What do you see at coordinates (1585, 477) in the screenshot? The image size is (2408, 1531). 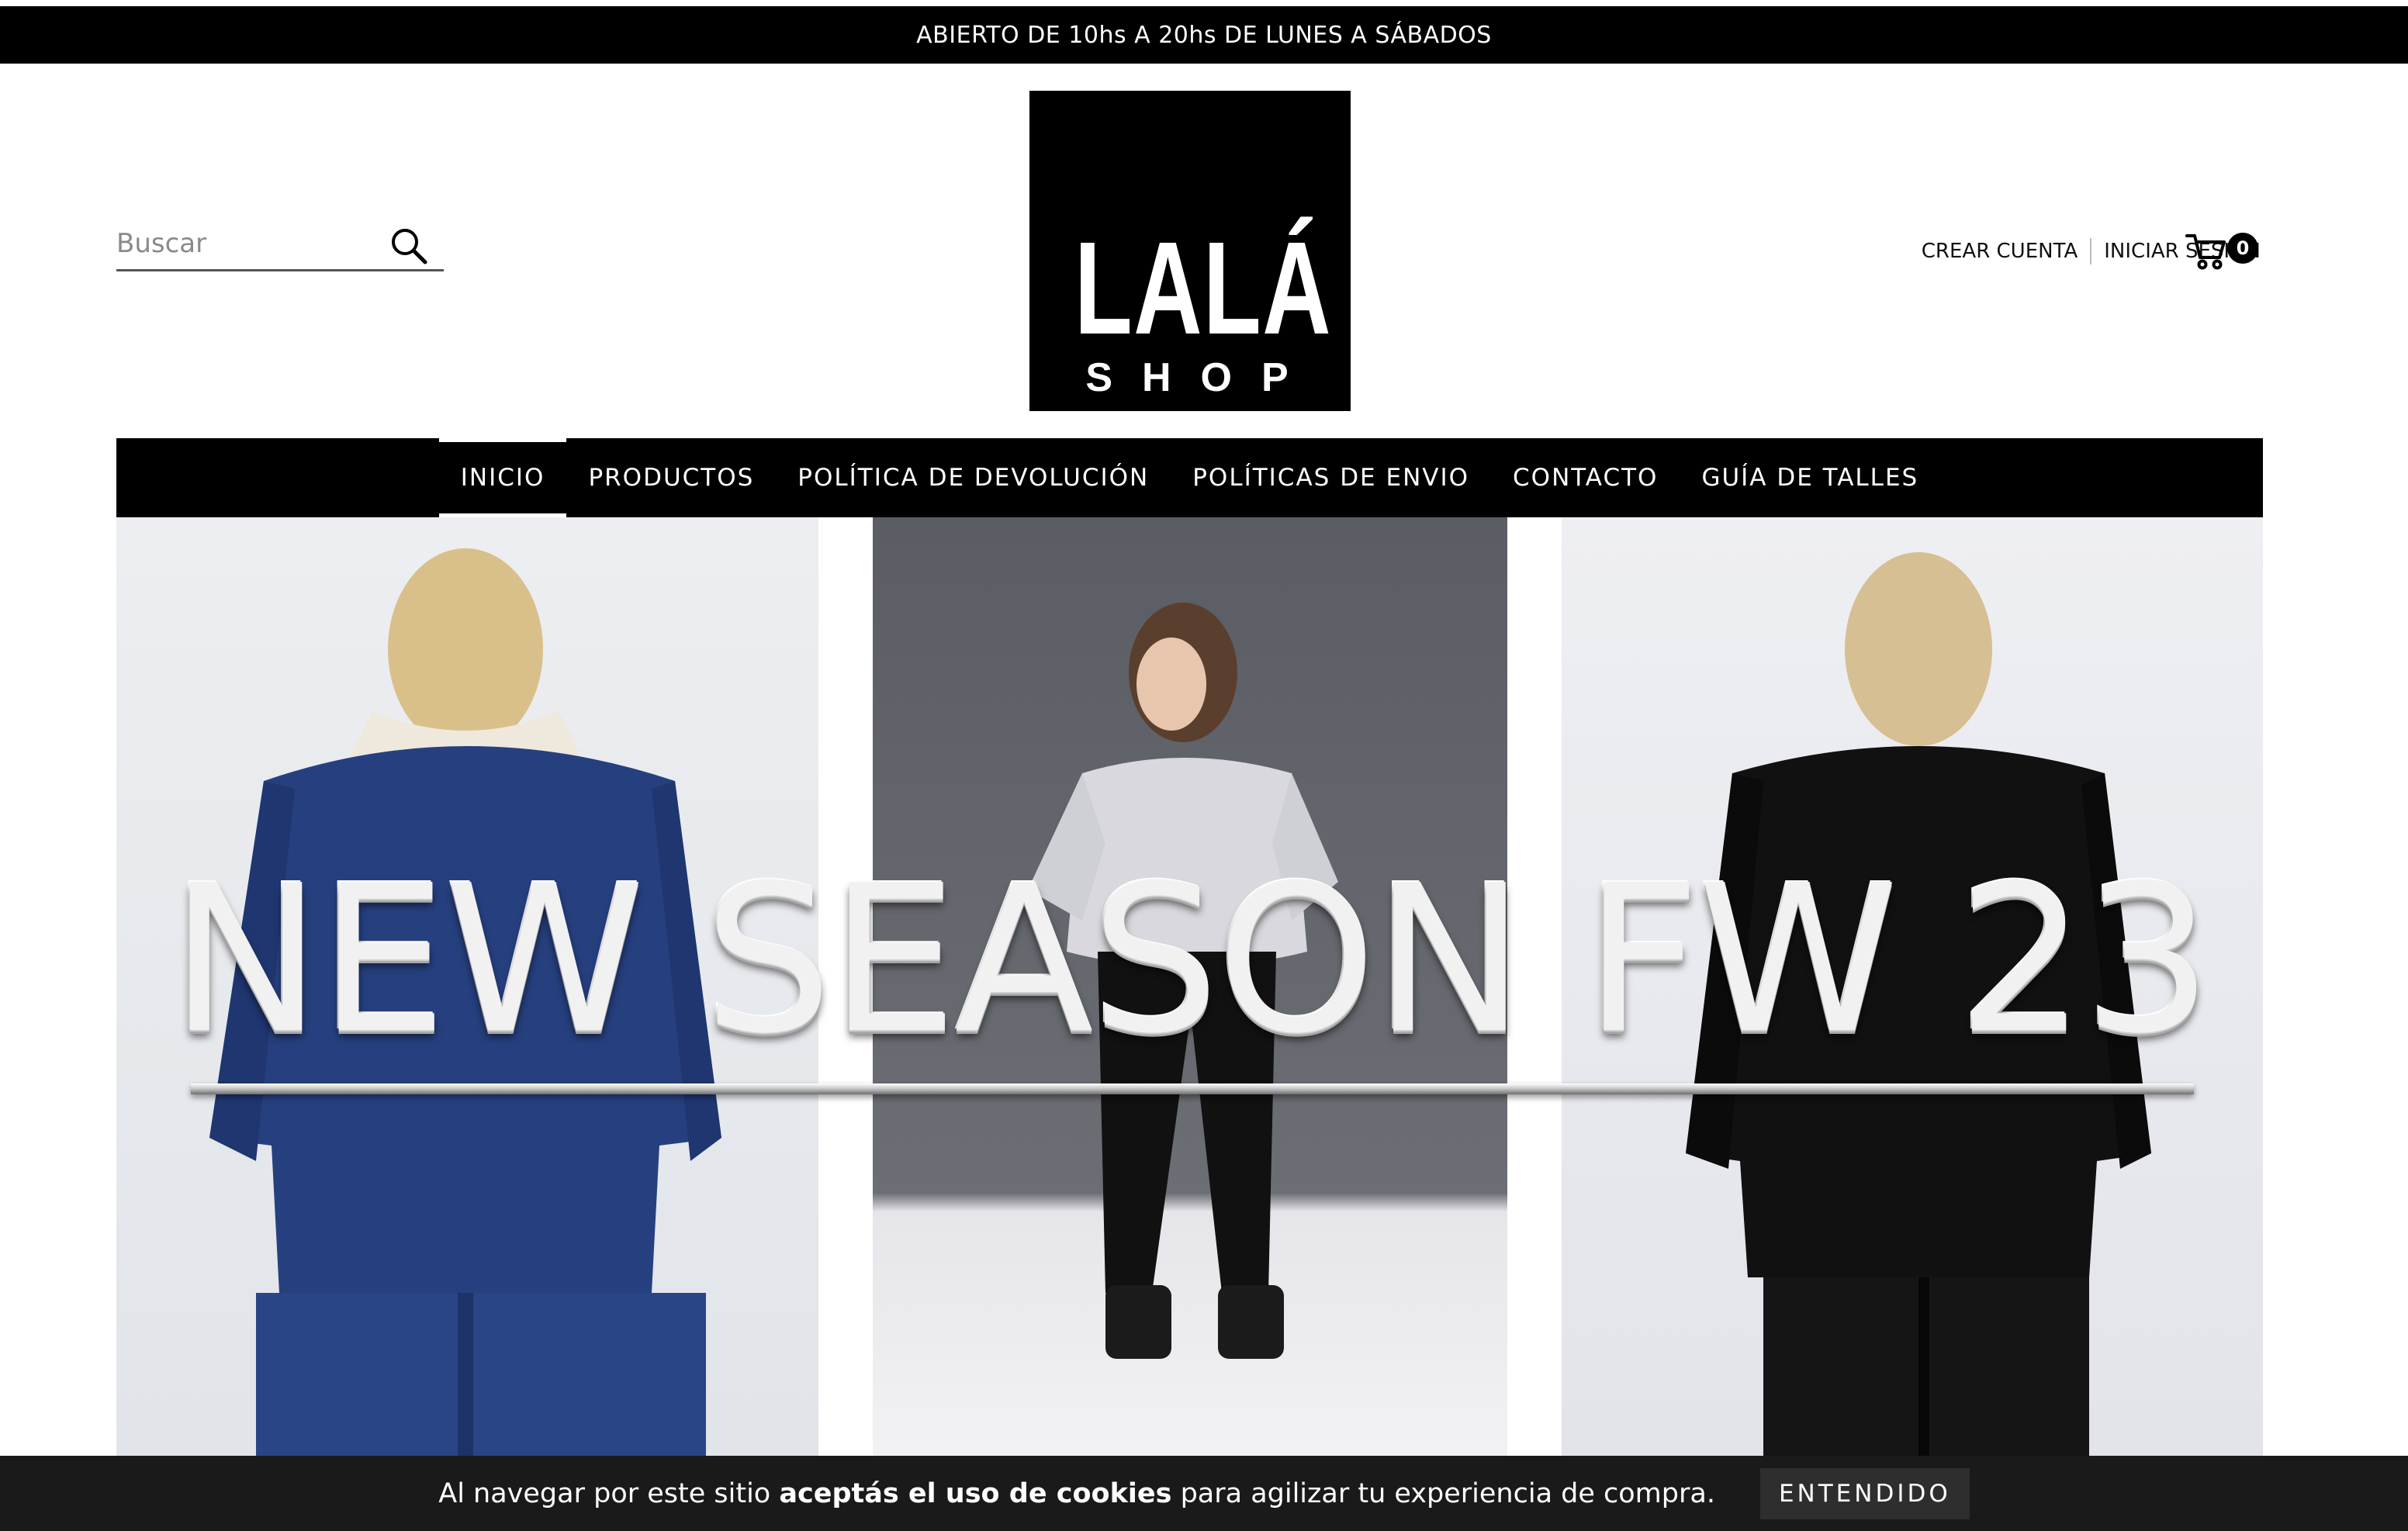 I see `nav-item-contacto: CONTACTO` at bounding box center [1585, 477].